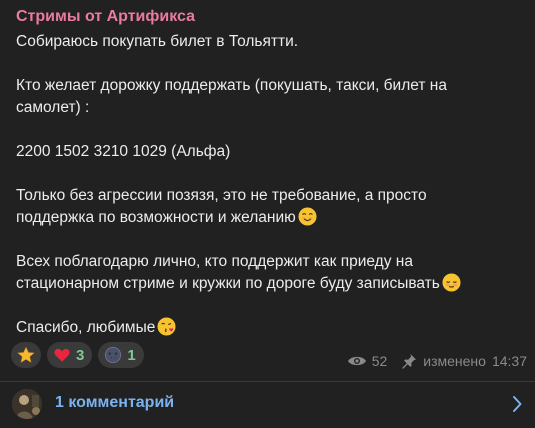 This screenshot has height=428, width=535. What do you see at coordinates (454, 361) in the screenshot?
I see `edited-label: изменено` at bounding box center [454, 361].